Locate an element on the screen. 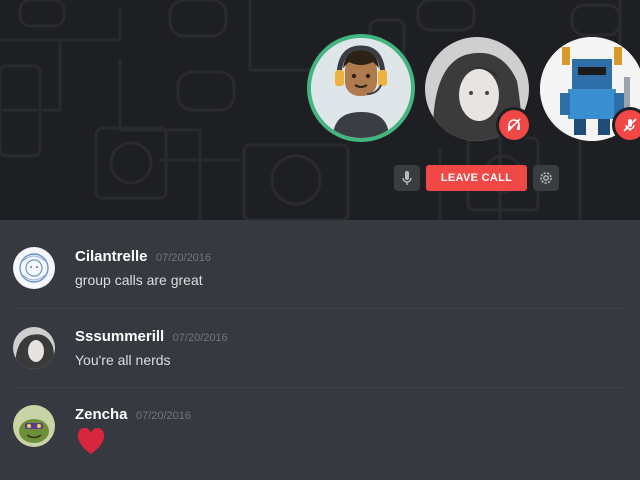  participant-avatar-speaking is located at coordinates (361, 88).